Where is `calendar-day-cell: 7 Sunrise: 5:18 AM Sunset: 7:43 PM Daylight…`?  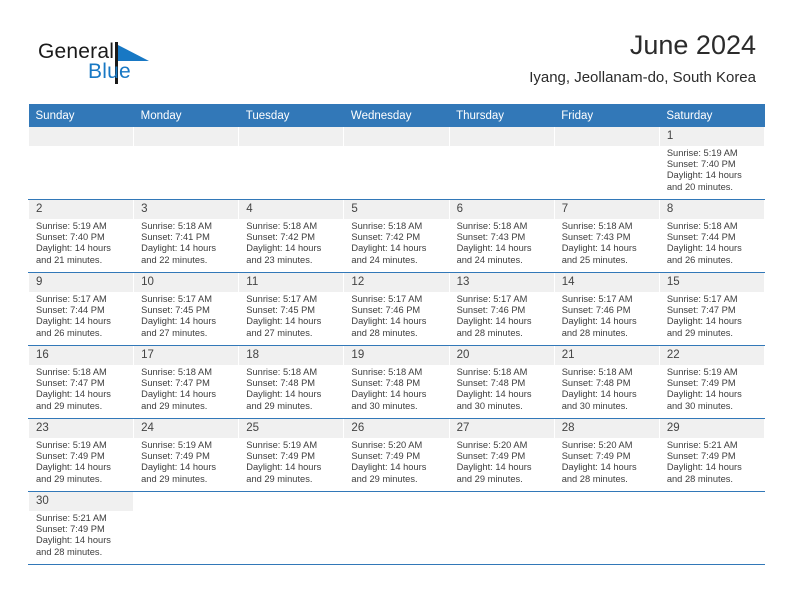 calendar-day-cell: 7 Sunrise: 5:18 AM Sunset: 7:43 PM Daylight… is located at coordinates (606, 236).